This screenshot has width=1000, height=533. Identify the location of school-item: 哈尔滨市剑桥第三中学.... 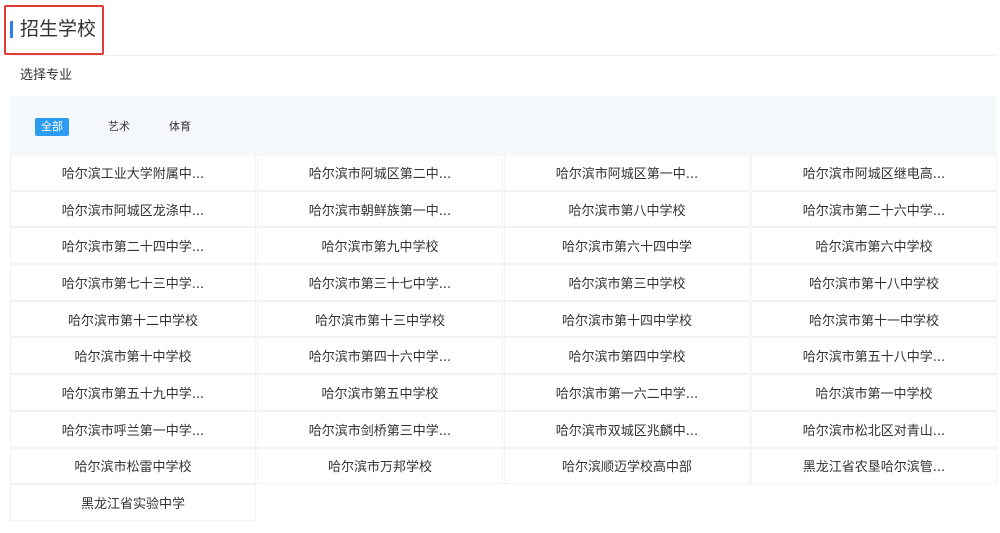
(380, 429).